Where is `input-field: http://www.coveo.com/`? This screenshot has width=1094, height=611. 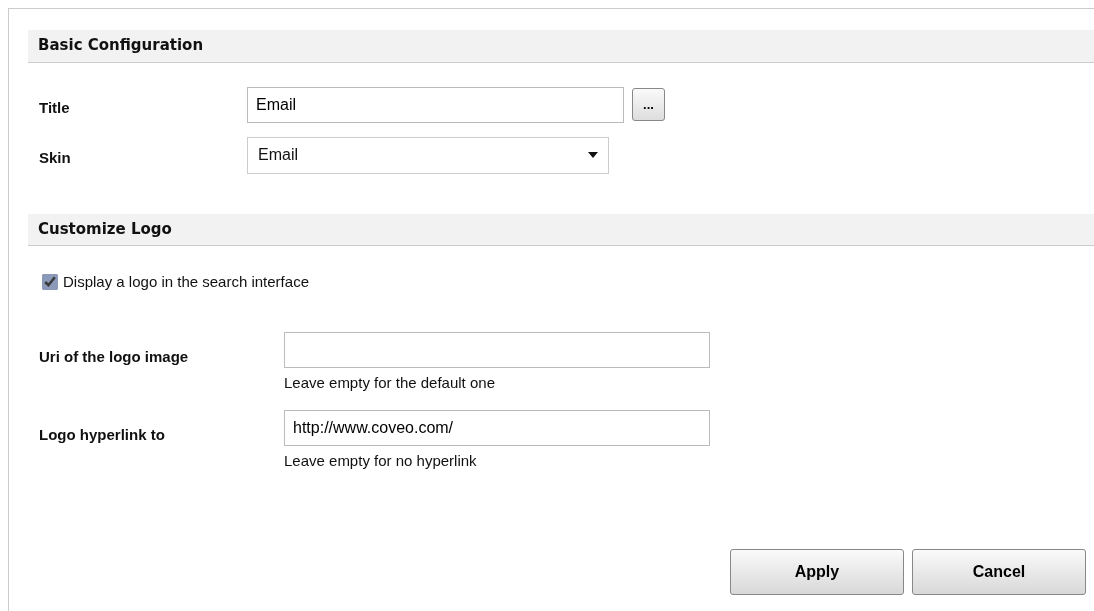 input-field: http://www.coveo.com/ is located at coordinates (497, 428).